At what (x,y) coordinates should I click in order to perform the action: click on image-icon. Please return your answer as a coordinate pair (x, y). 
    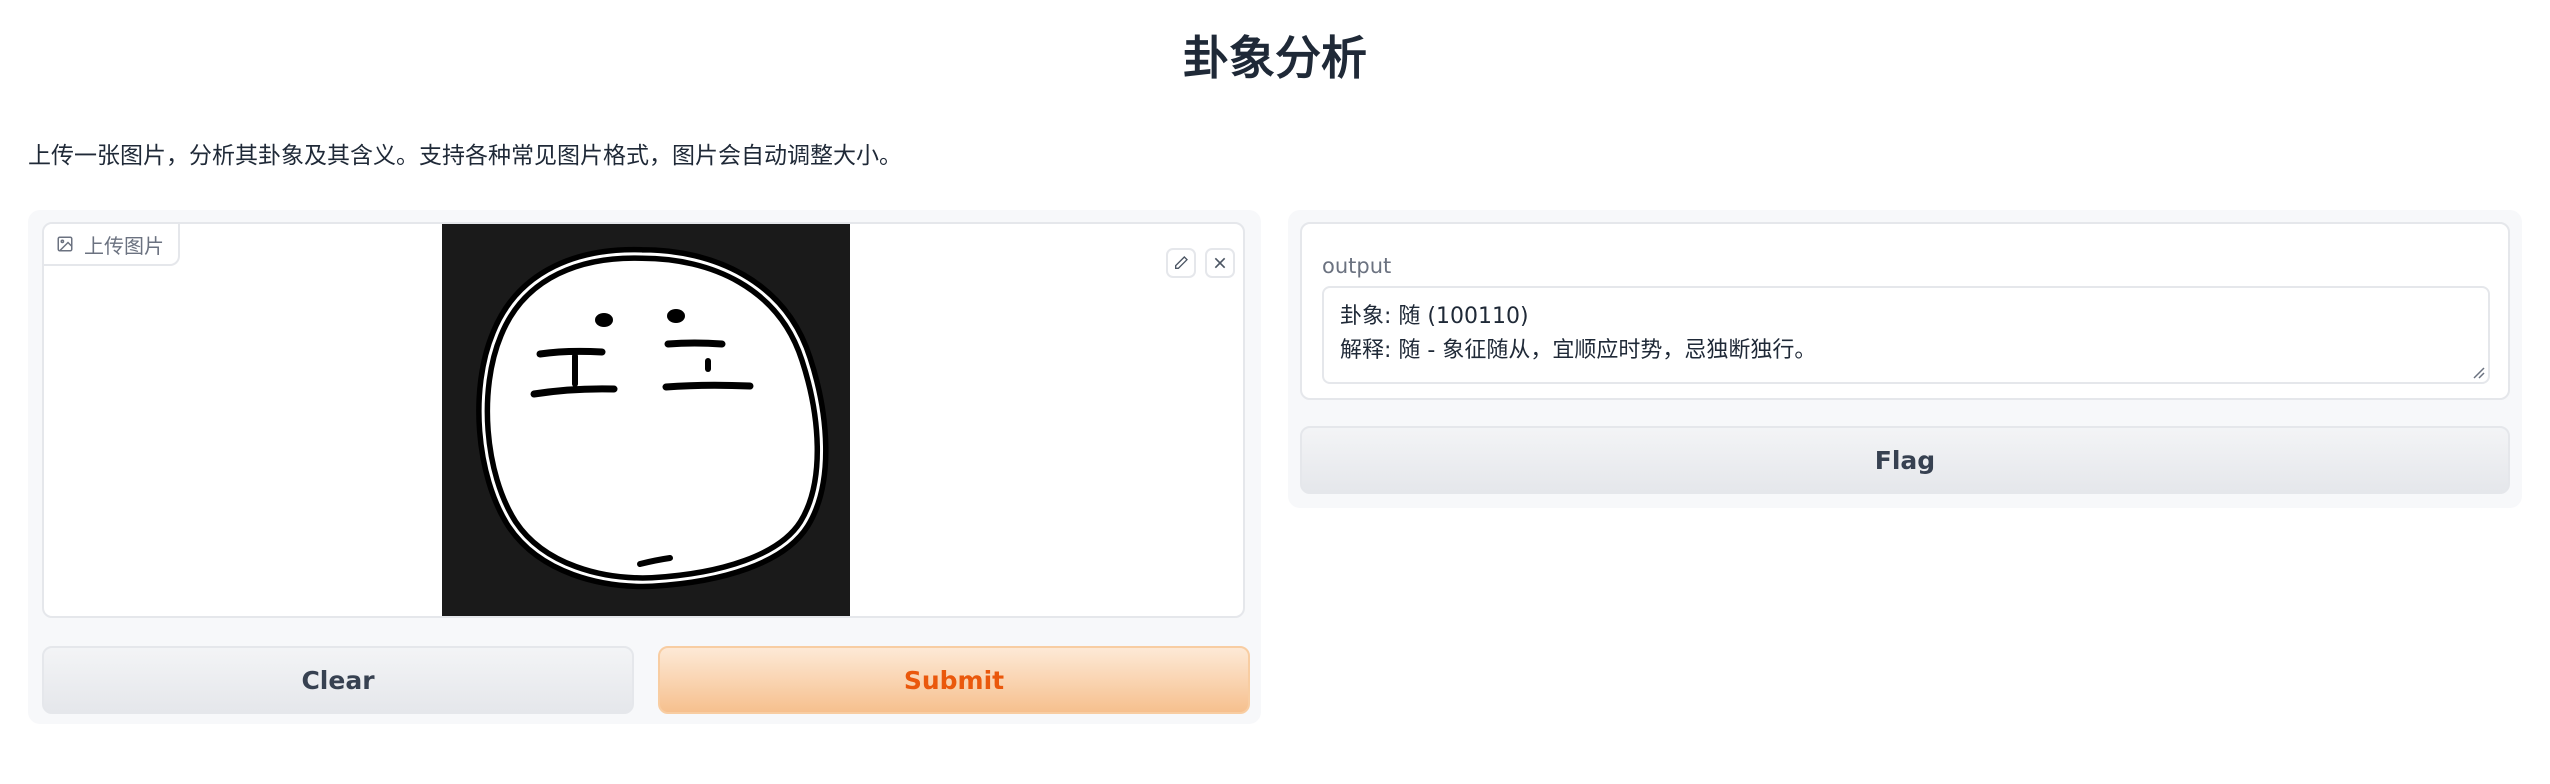
    Looking at the image, I should click on (65, 244).